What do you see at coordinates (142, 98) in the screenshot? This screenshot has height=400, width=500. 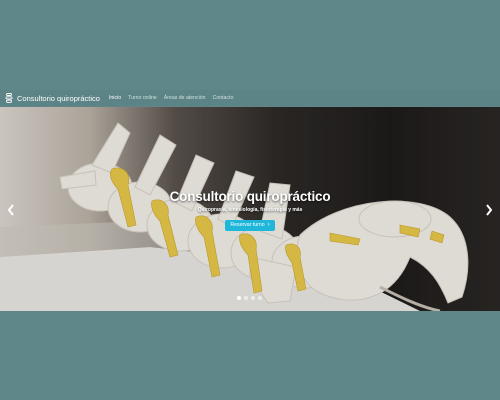 I see `nav-link-turno-online: Turno online` at bounding box center [142, 98].